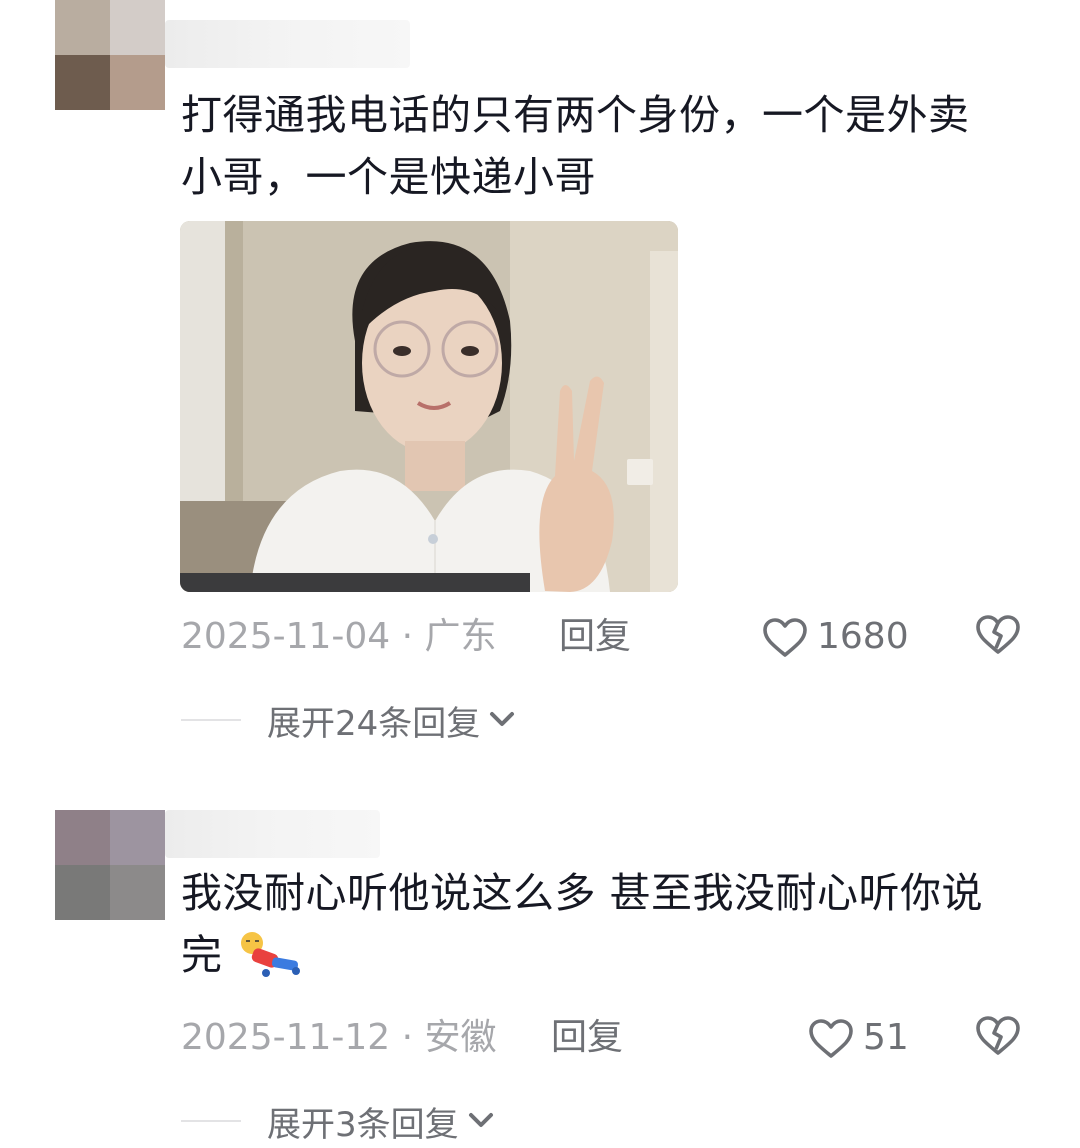 The height and width of the screenshot is (1148, 1080). Describe the element at coordinates (575, 146) in the screenshot. I see `comment-text: 打得通我电话的只有两个身份，一个是外卖小哥，一个是快递小哥` at that location.